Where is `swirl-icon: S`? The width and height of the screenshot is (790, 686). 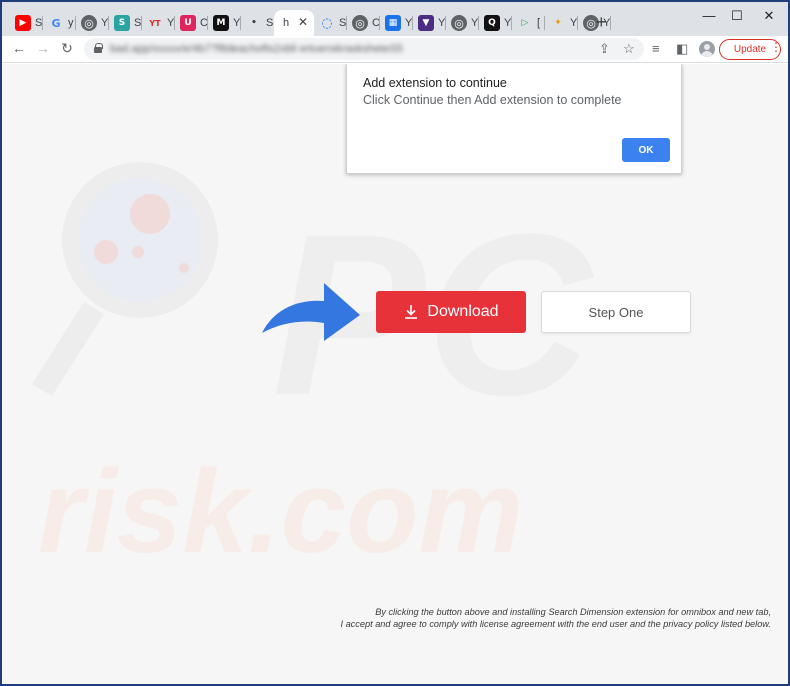
swirl-icon: S is located at coordinates (122, 23).